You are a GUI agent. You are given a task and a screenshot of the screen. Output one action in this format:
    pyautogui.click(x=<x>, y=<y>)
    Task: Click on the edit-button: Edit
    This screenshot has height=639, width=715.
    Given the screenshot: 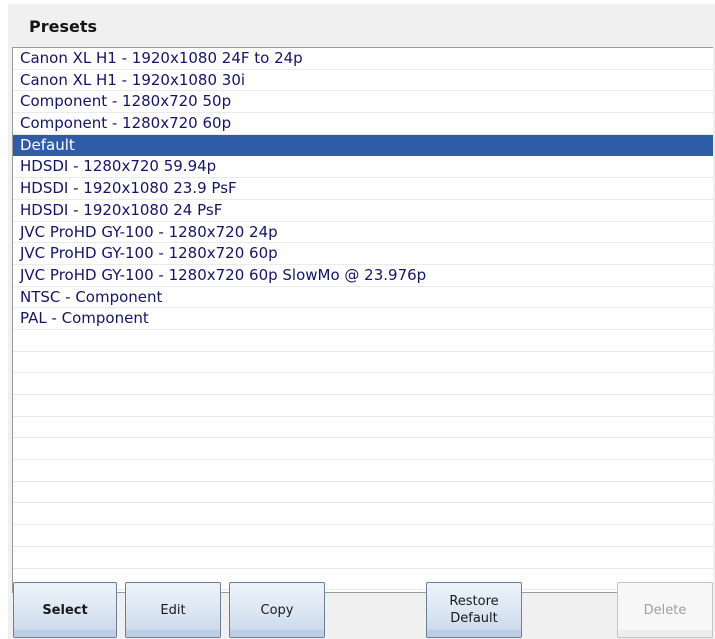 What is the action you would take?
    pyautogui.click(x=173, y=610)
    